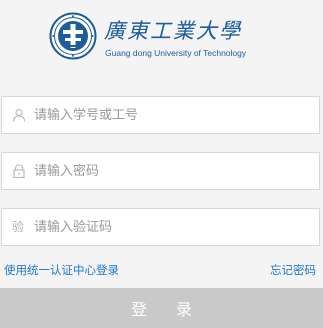 The image size is (323, 328). Describe the element at coordinates (176, 53) in the screenshot. I see `university-english-name: Guang dong University of Technology` at that location.